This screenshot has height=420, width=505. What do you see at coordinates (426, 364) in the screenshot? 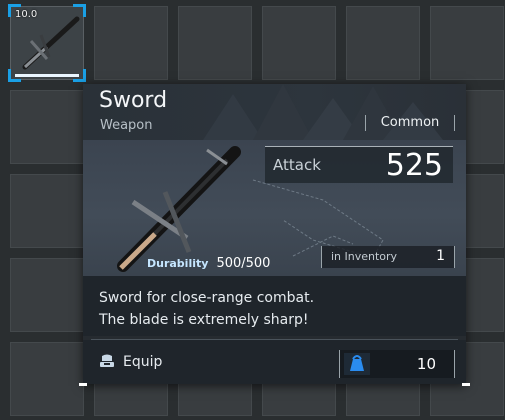
I see `price-value: 10` at bounding box center [426, 364].